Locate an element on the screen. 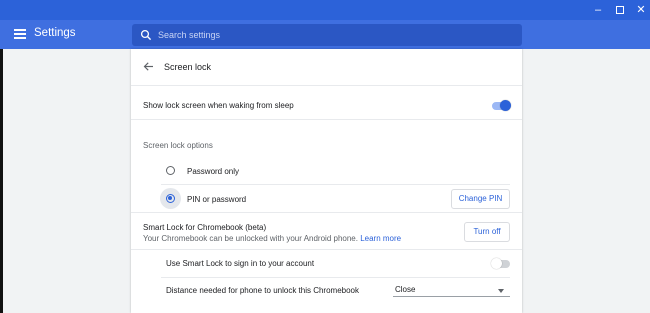  distance-select: Close is located at coordinates (405, 289).